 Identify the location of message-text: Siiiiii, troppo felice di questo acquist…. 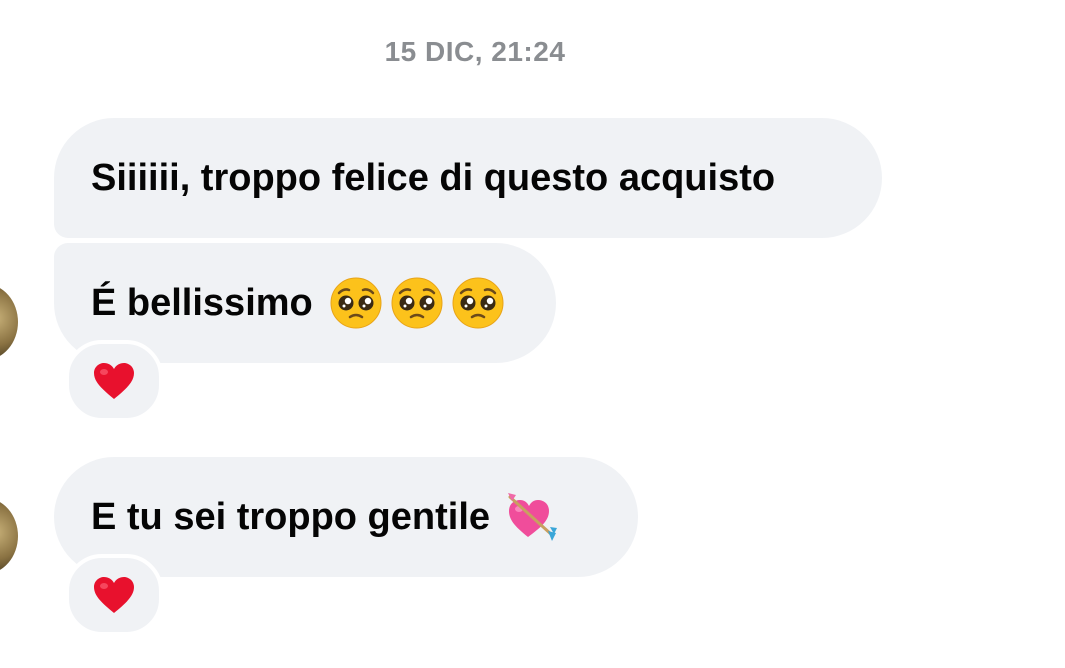
(433, 177).